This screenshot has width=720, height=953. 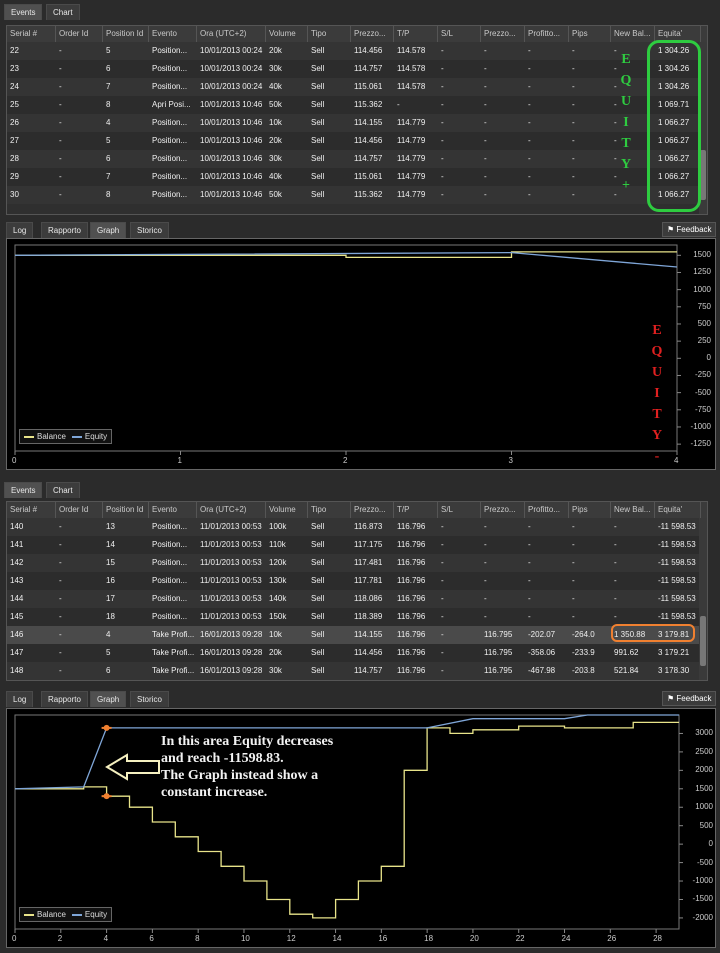 I want to click on table-cell: -11 598.53, so click(x=677, y=562).